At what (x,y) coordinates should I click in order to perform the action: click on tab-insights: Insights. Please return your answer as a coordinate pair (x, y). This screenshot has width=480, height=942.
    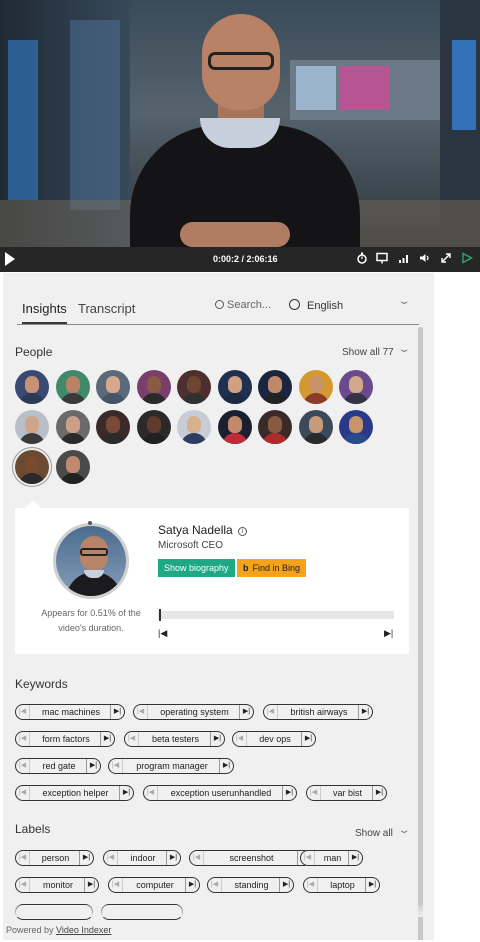
    Looking at the image, I should click on (44, 312).